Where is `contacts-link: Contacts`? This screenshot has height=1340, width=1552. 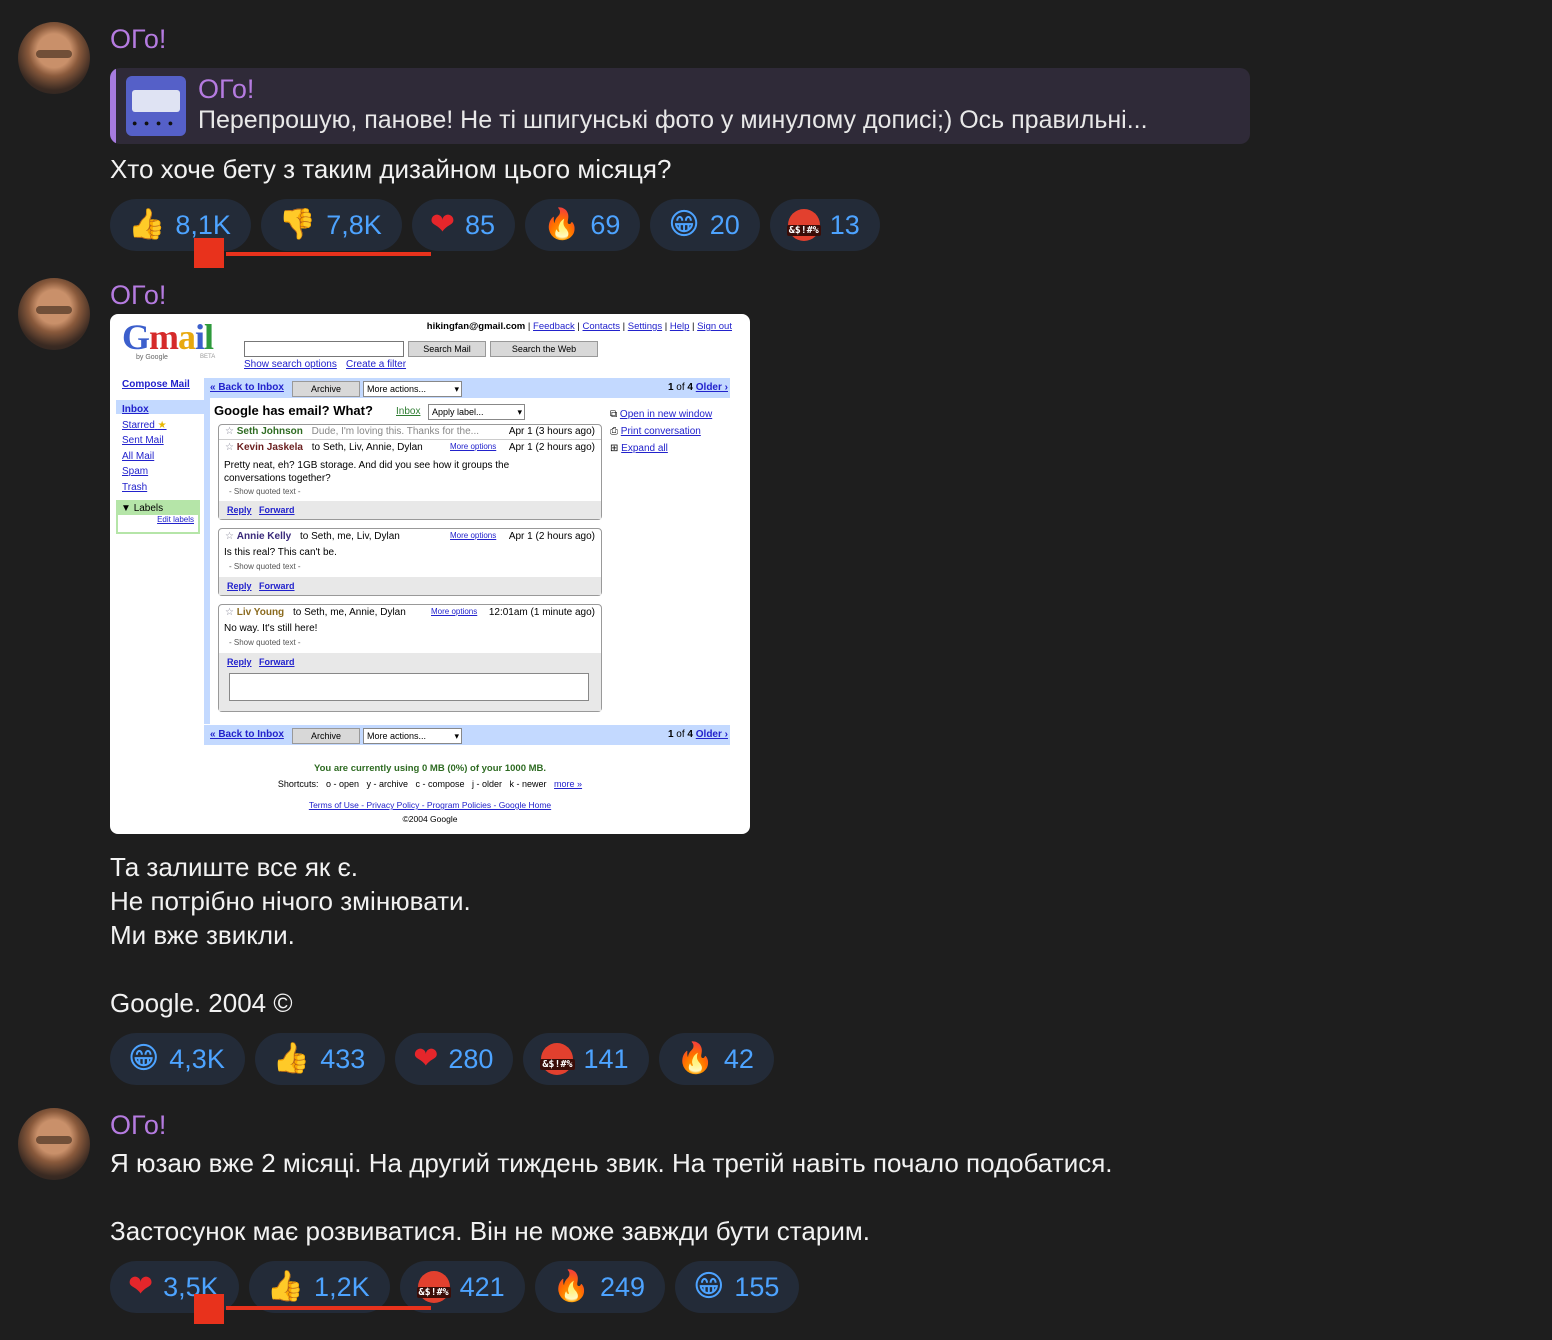
contacts-link: Contacts is located at coordinates (602, 326).